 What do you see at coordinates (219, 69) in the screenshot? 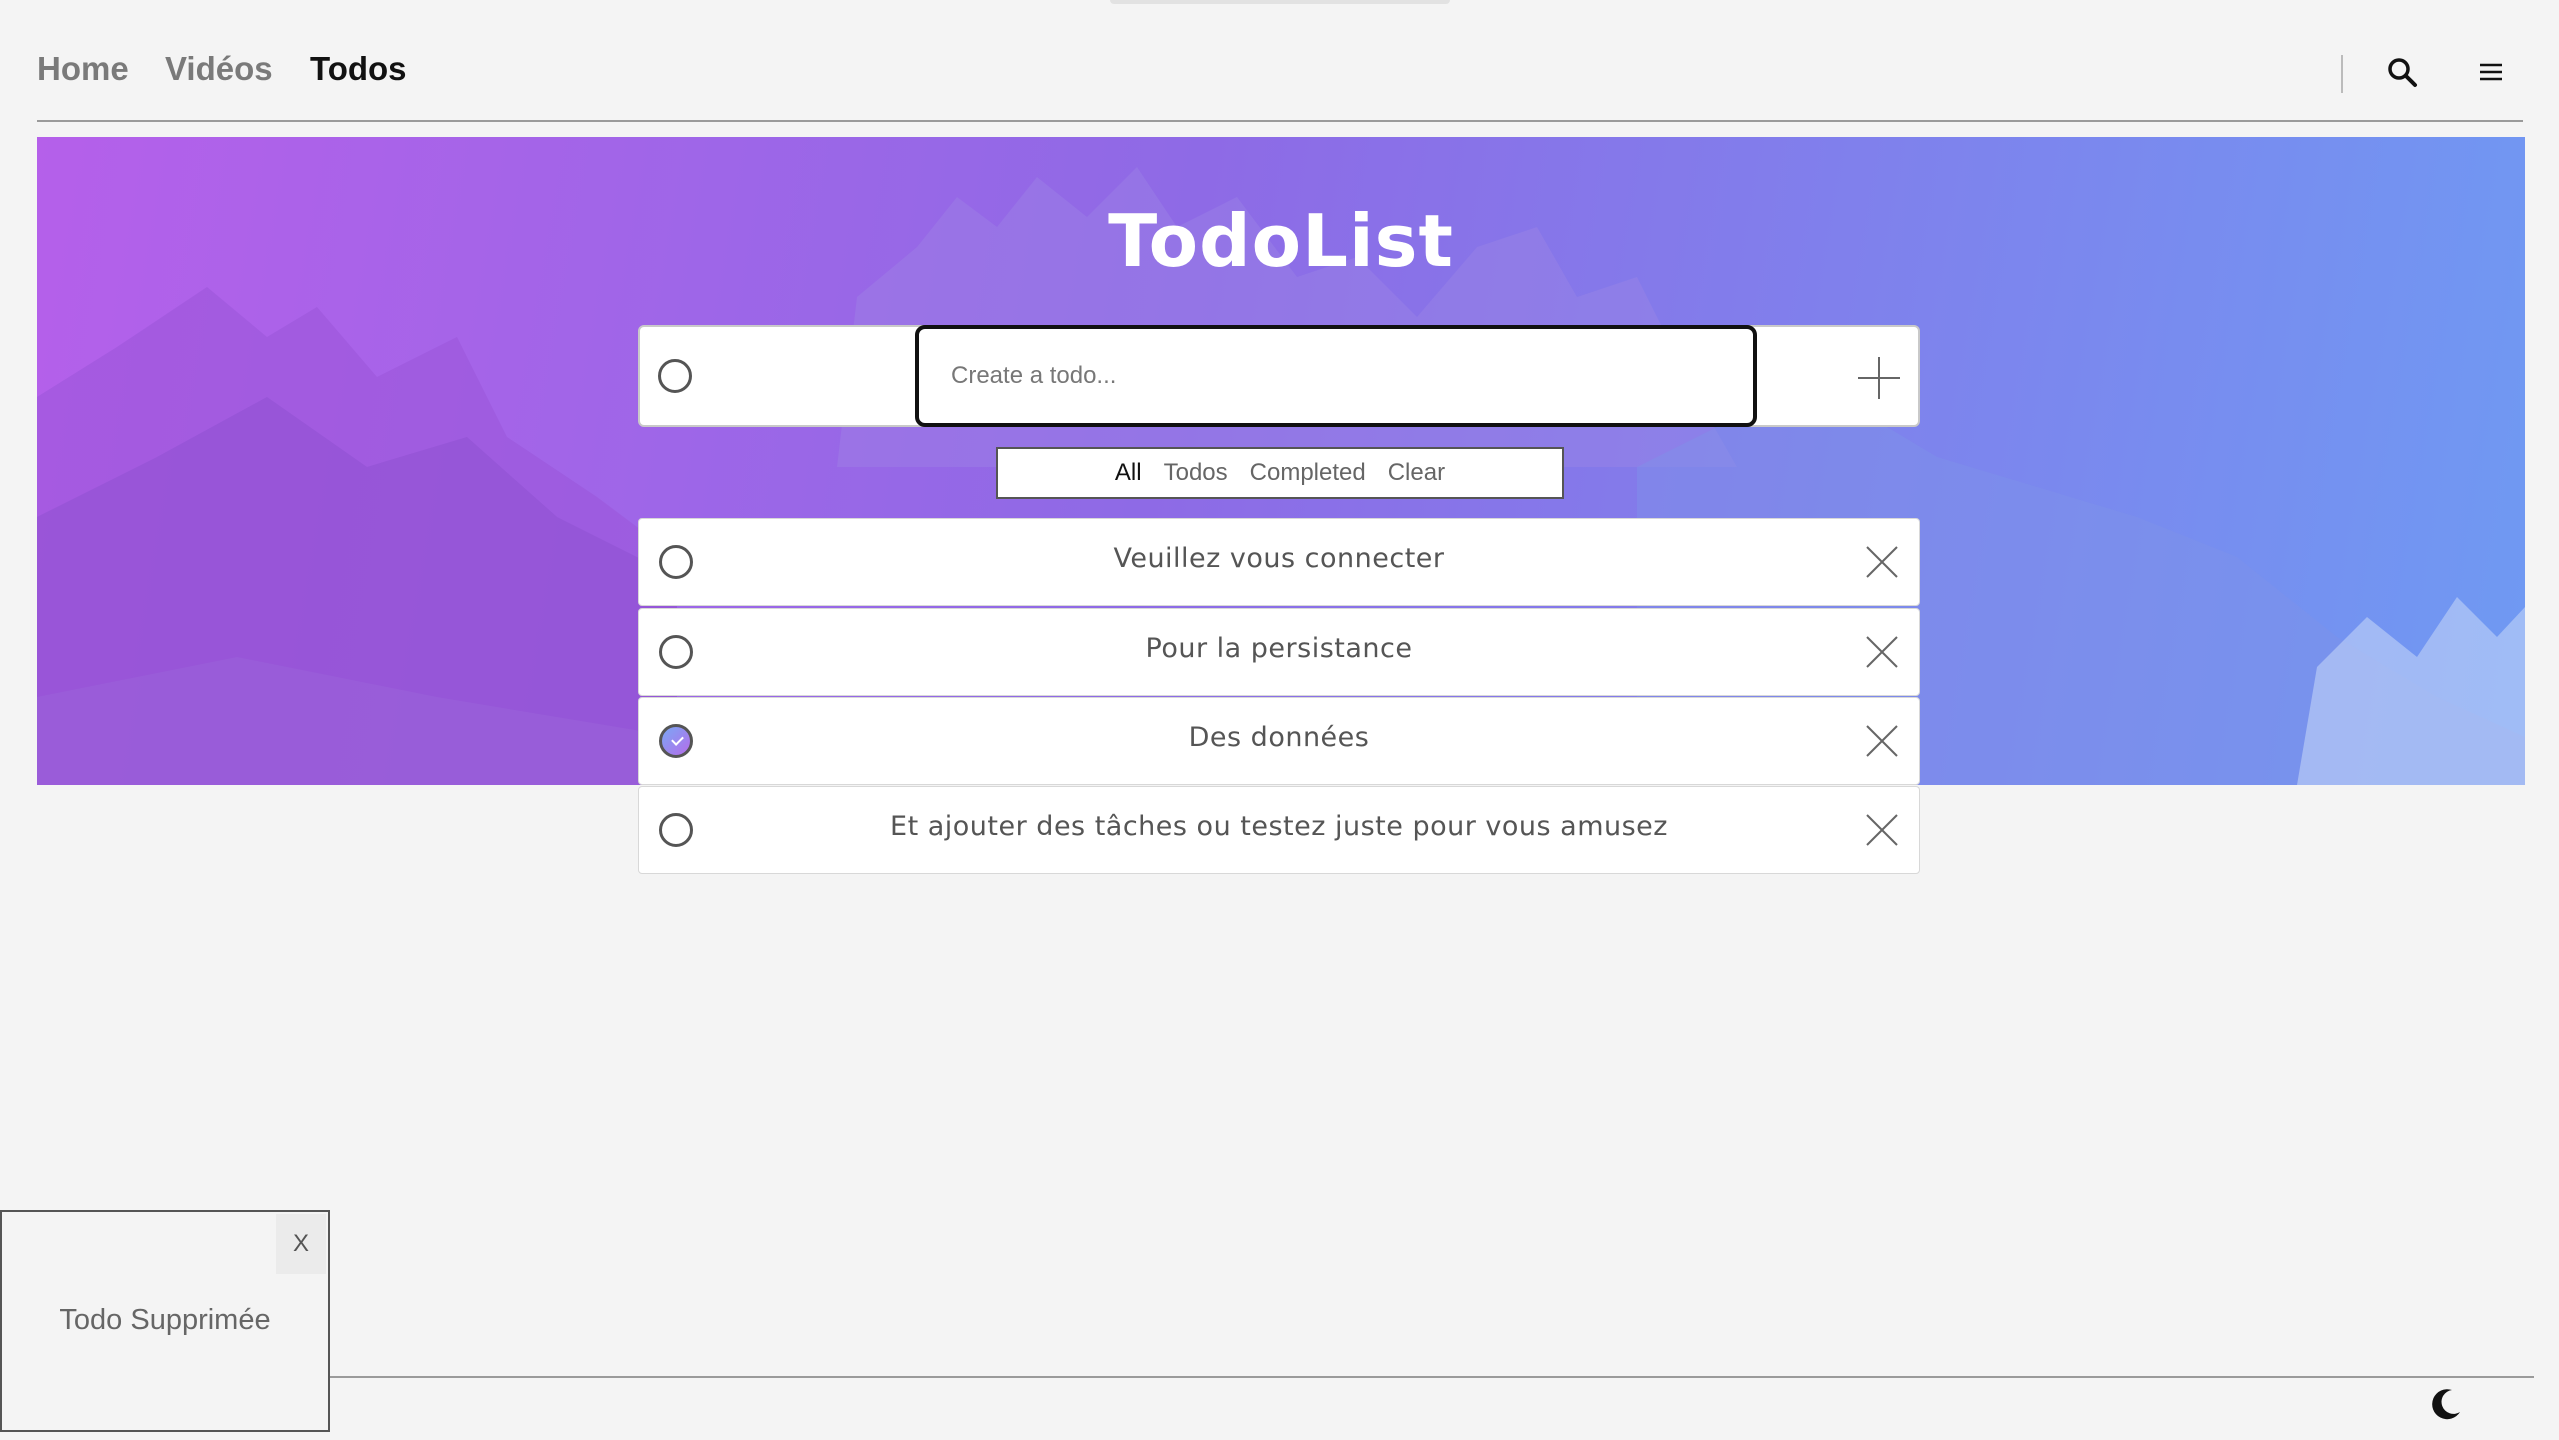
I see `nav-link-videos: Vidéos` at bounding box center [219, 69].